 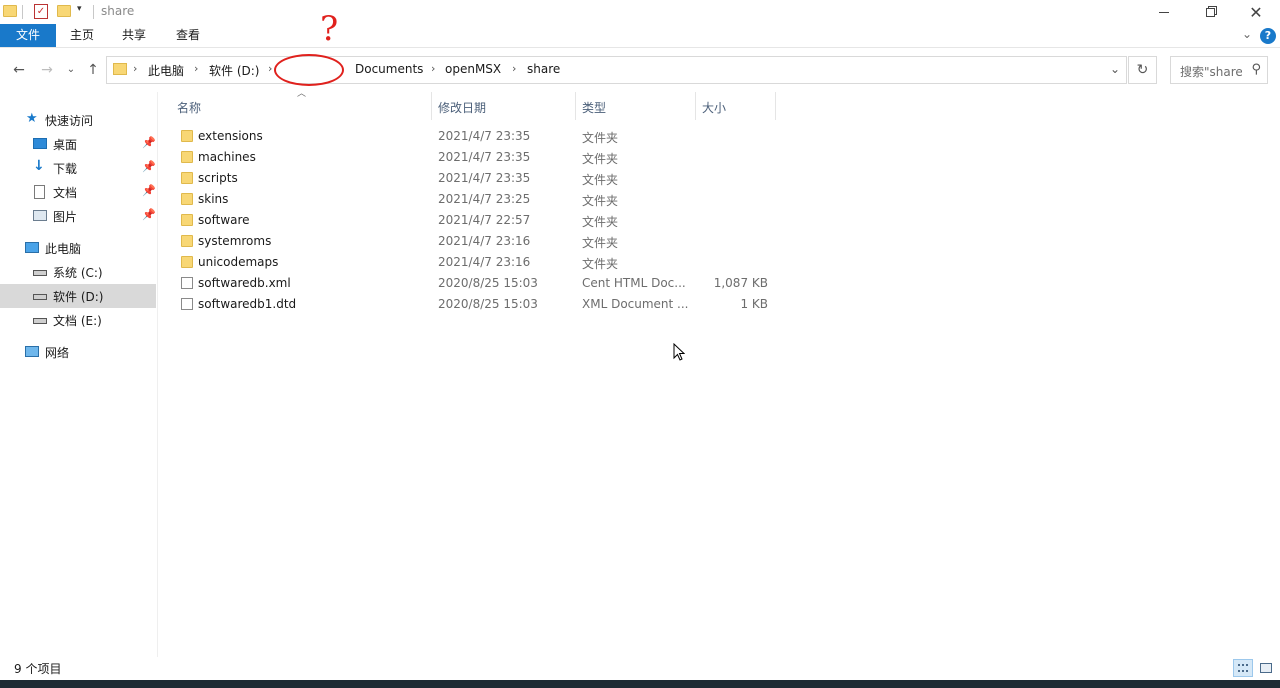 I want to click on back-button: ←, so click(x=19, y=70).